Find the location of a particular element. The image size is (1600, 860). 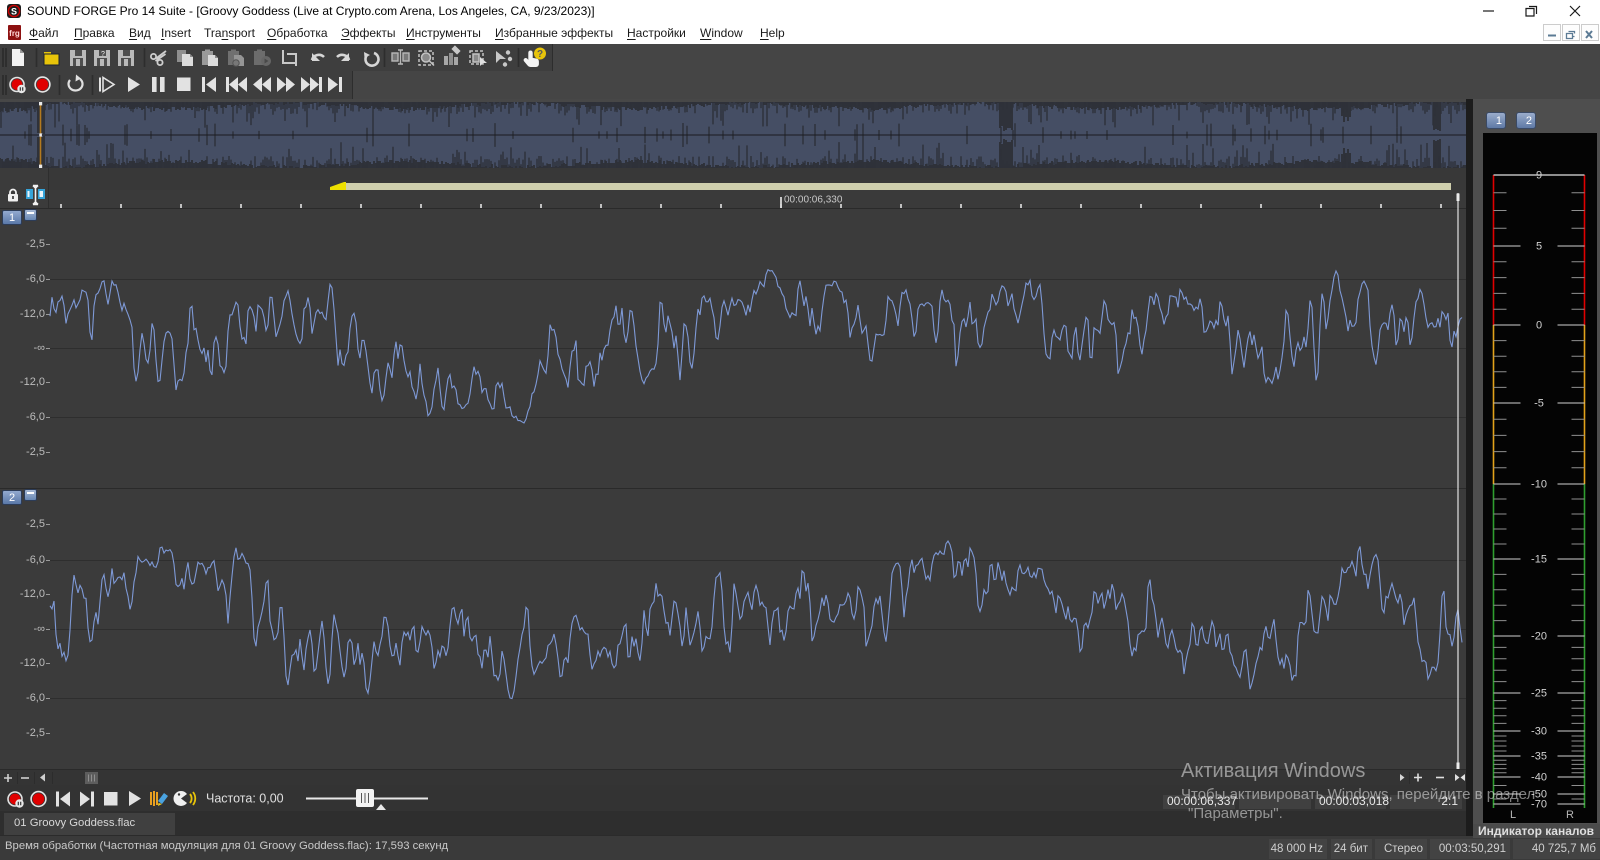

svg-text: frg is located at coordinates (14, 33).